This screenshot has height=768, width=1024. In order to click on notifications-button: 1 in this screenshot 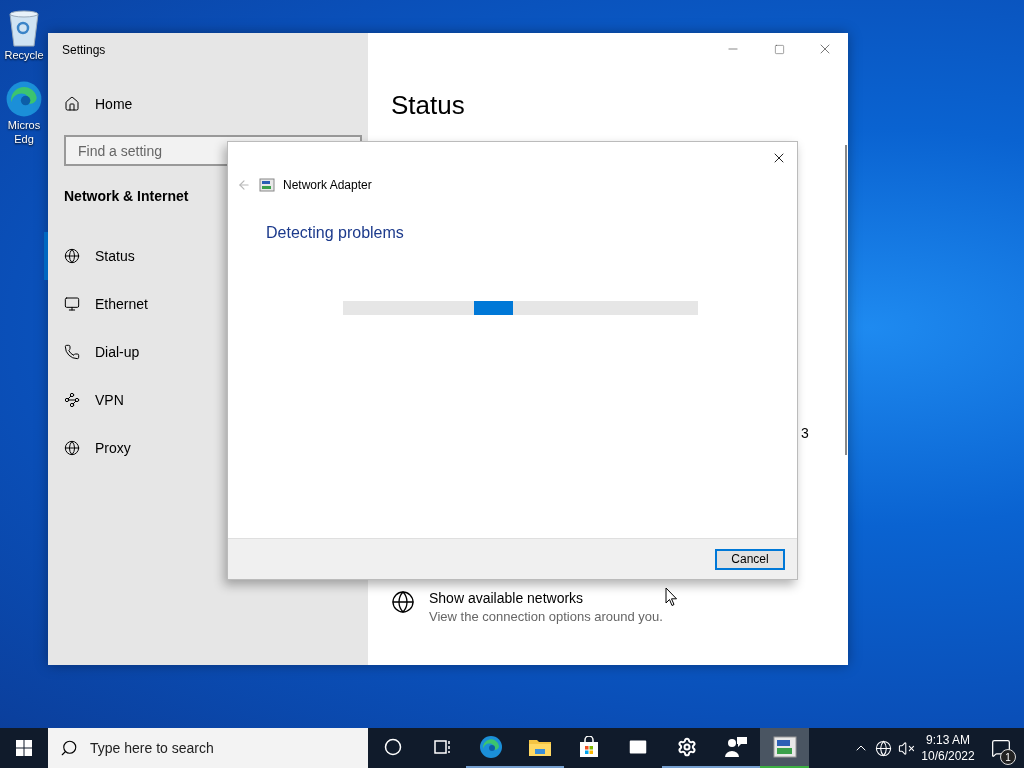, I will do `click(1001, 748)`.